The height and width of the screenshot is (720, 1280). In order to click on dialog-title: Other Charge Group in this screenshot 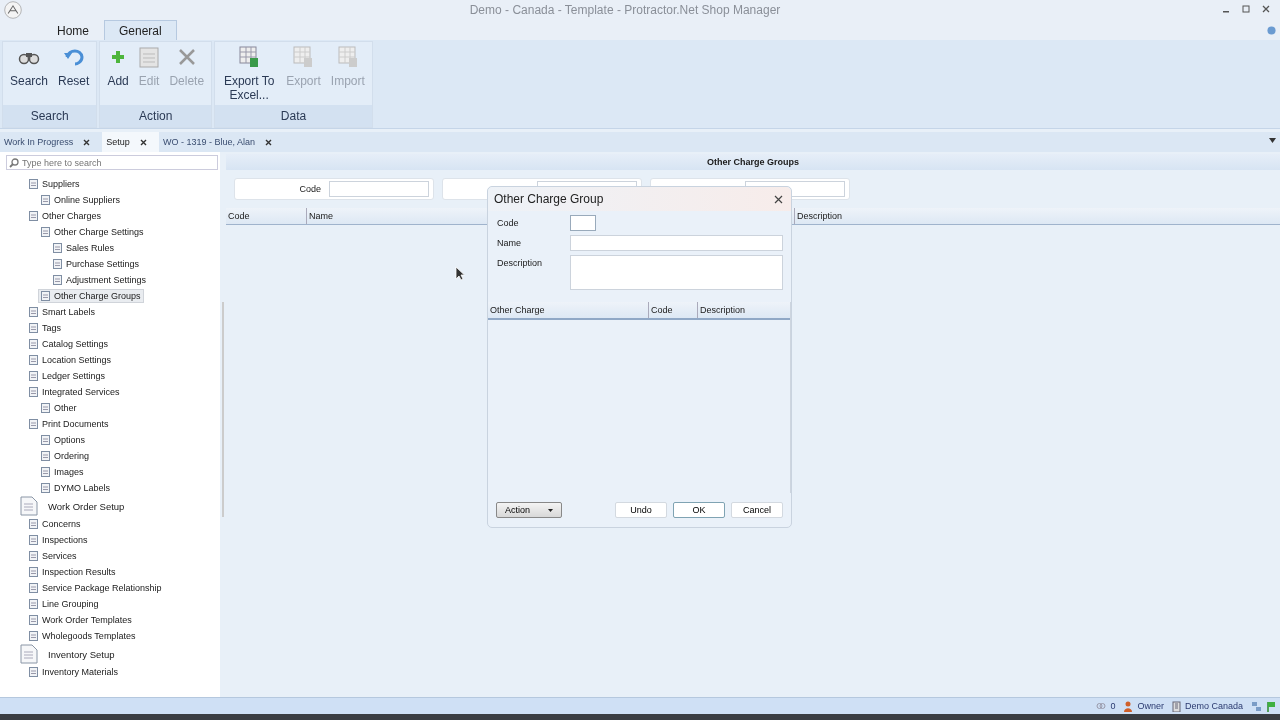, I will do `click(549, 199)`.